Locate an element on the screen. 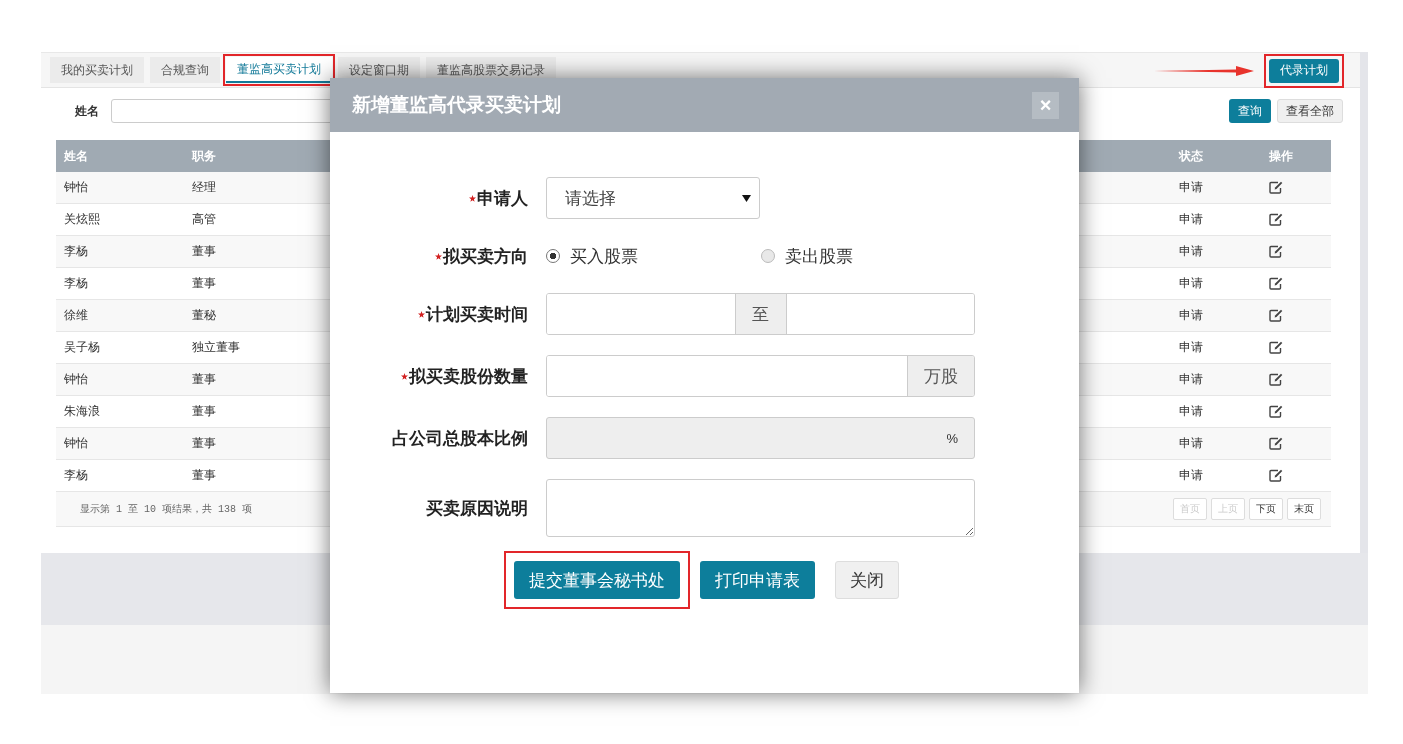 This screenshot has height=744, width=1403. ratio-field: % is located at coordinates (760, 438).